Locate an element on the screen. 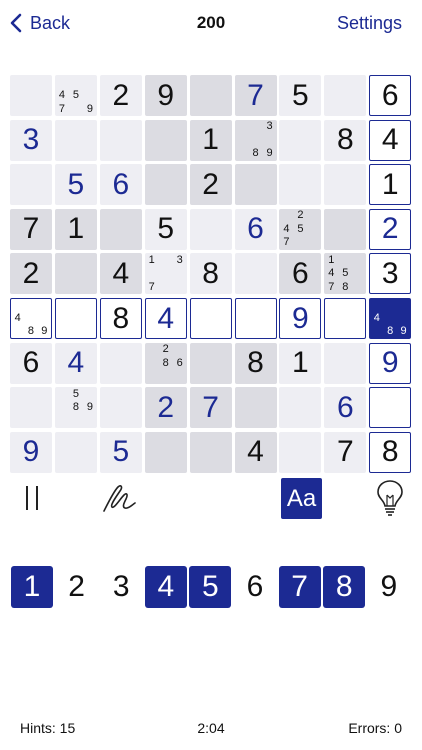 The height and width of the screenshot is (750, 422). cell-r5-c5: 8 is located at coordinates (210, 274).